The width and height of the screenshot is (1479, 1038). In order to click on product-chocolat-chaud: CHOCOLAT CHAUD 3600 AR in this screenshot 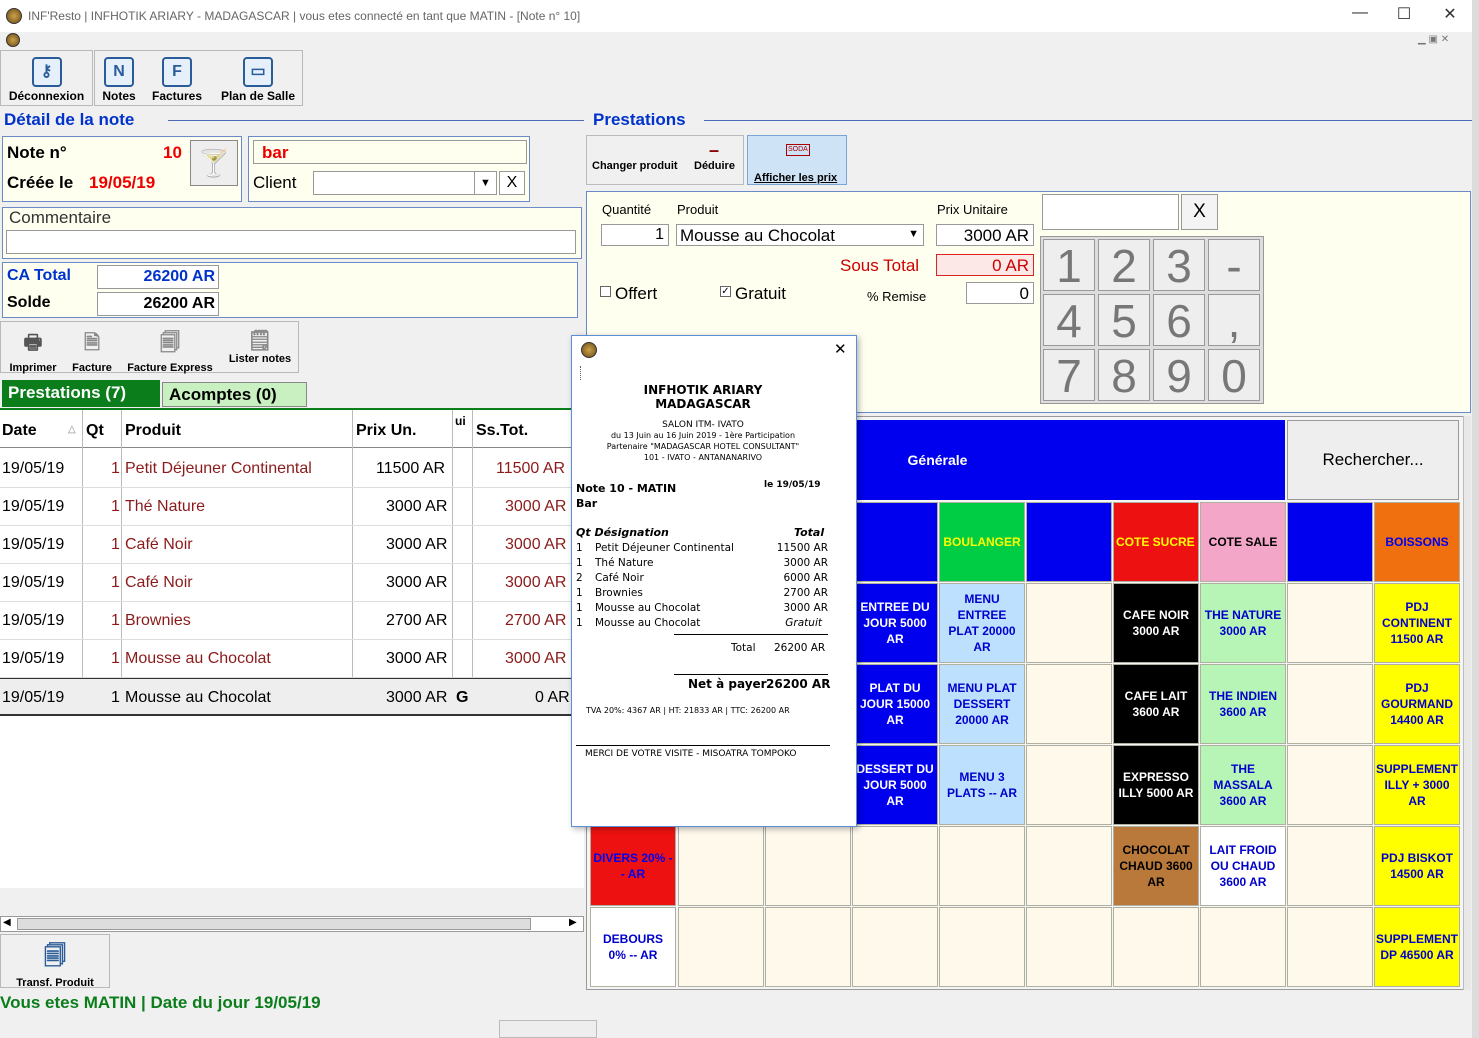, I will do `click(1156, 866)`.